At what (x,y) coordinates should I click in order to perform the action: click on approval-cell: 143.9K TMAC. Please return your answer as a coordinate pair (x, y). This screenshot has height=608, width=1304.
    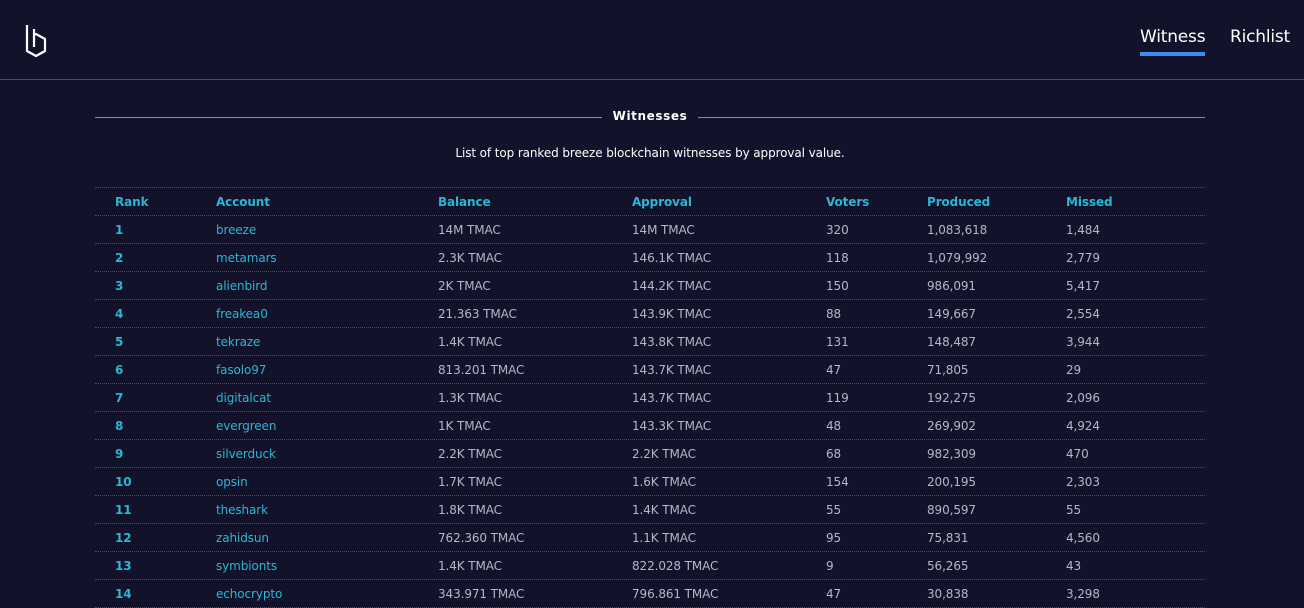
    Looking at the image, I should click on (671, 314).